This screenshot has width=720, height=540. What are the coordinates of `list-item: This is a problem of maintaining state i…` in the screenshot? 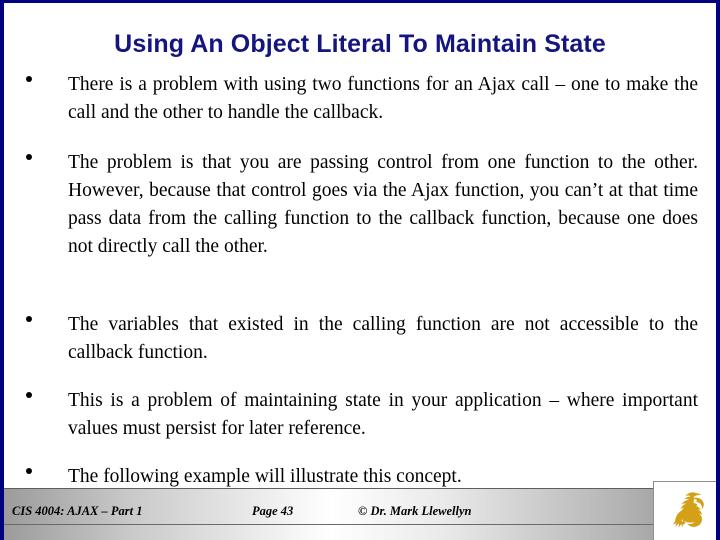 It's located at (362, 415).